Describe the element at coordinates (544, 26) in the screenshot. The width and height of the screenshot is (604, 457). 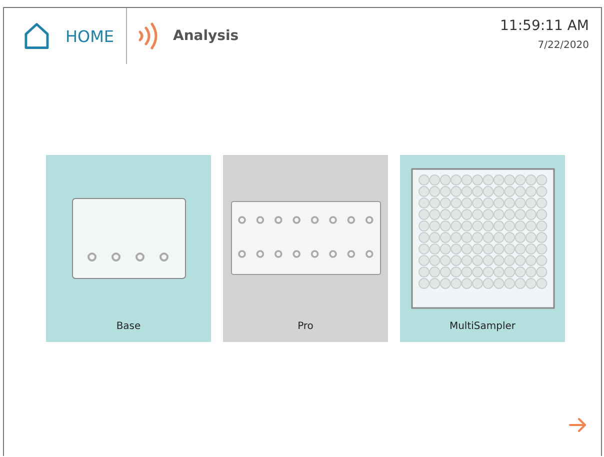
I see `clock-time: 11:59:11 AM` at that location.